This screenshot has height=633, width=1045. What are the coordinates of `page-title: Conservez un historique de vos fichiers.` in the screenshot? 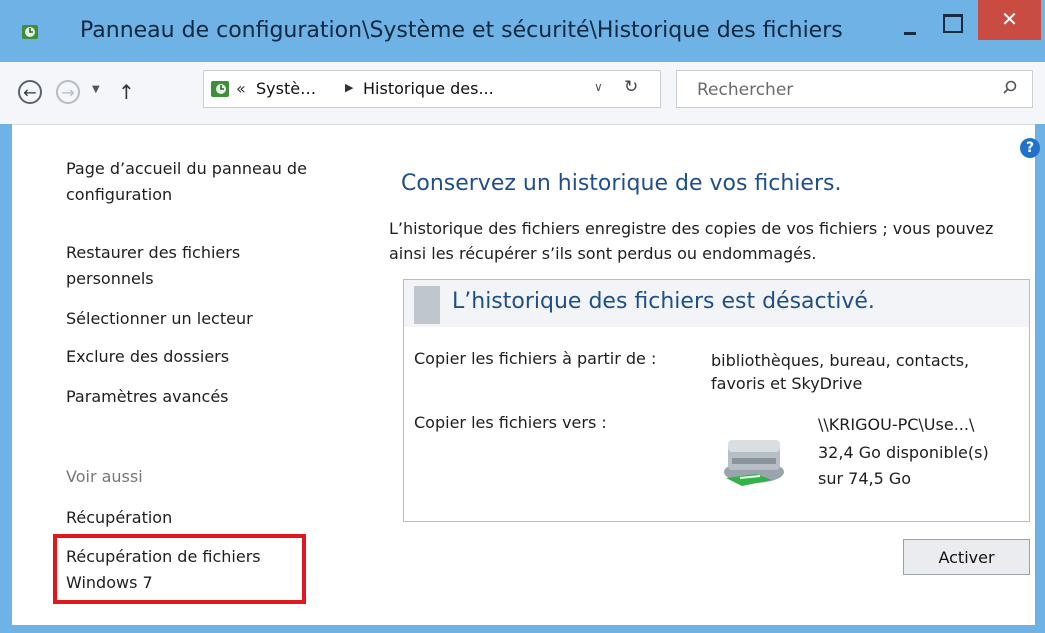 It's located at (621, 183).